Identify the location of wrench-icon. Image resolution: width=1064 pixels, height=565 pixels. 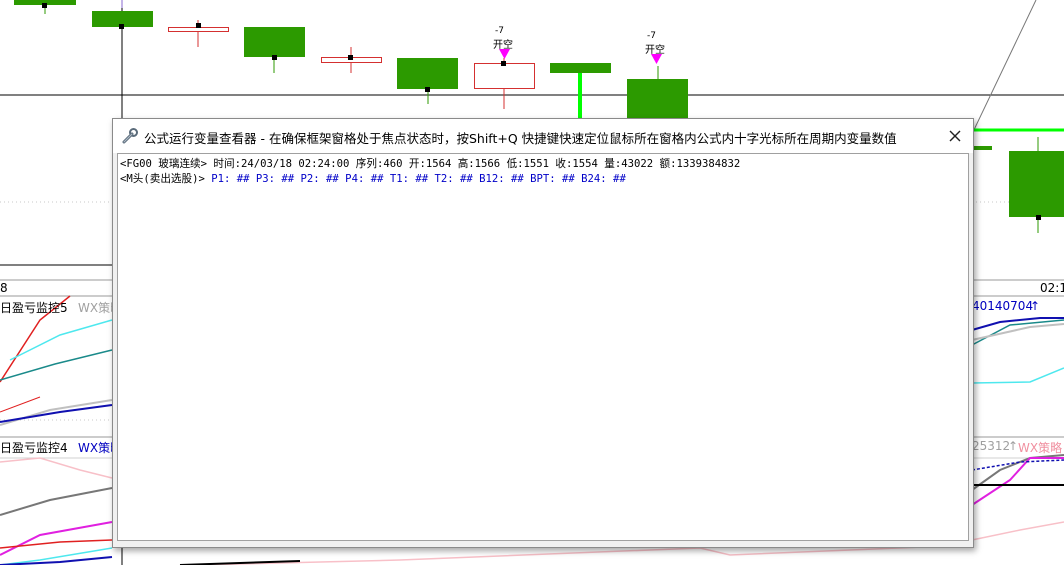
(130, 136).